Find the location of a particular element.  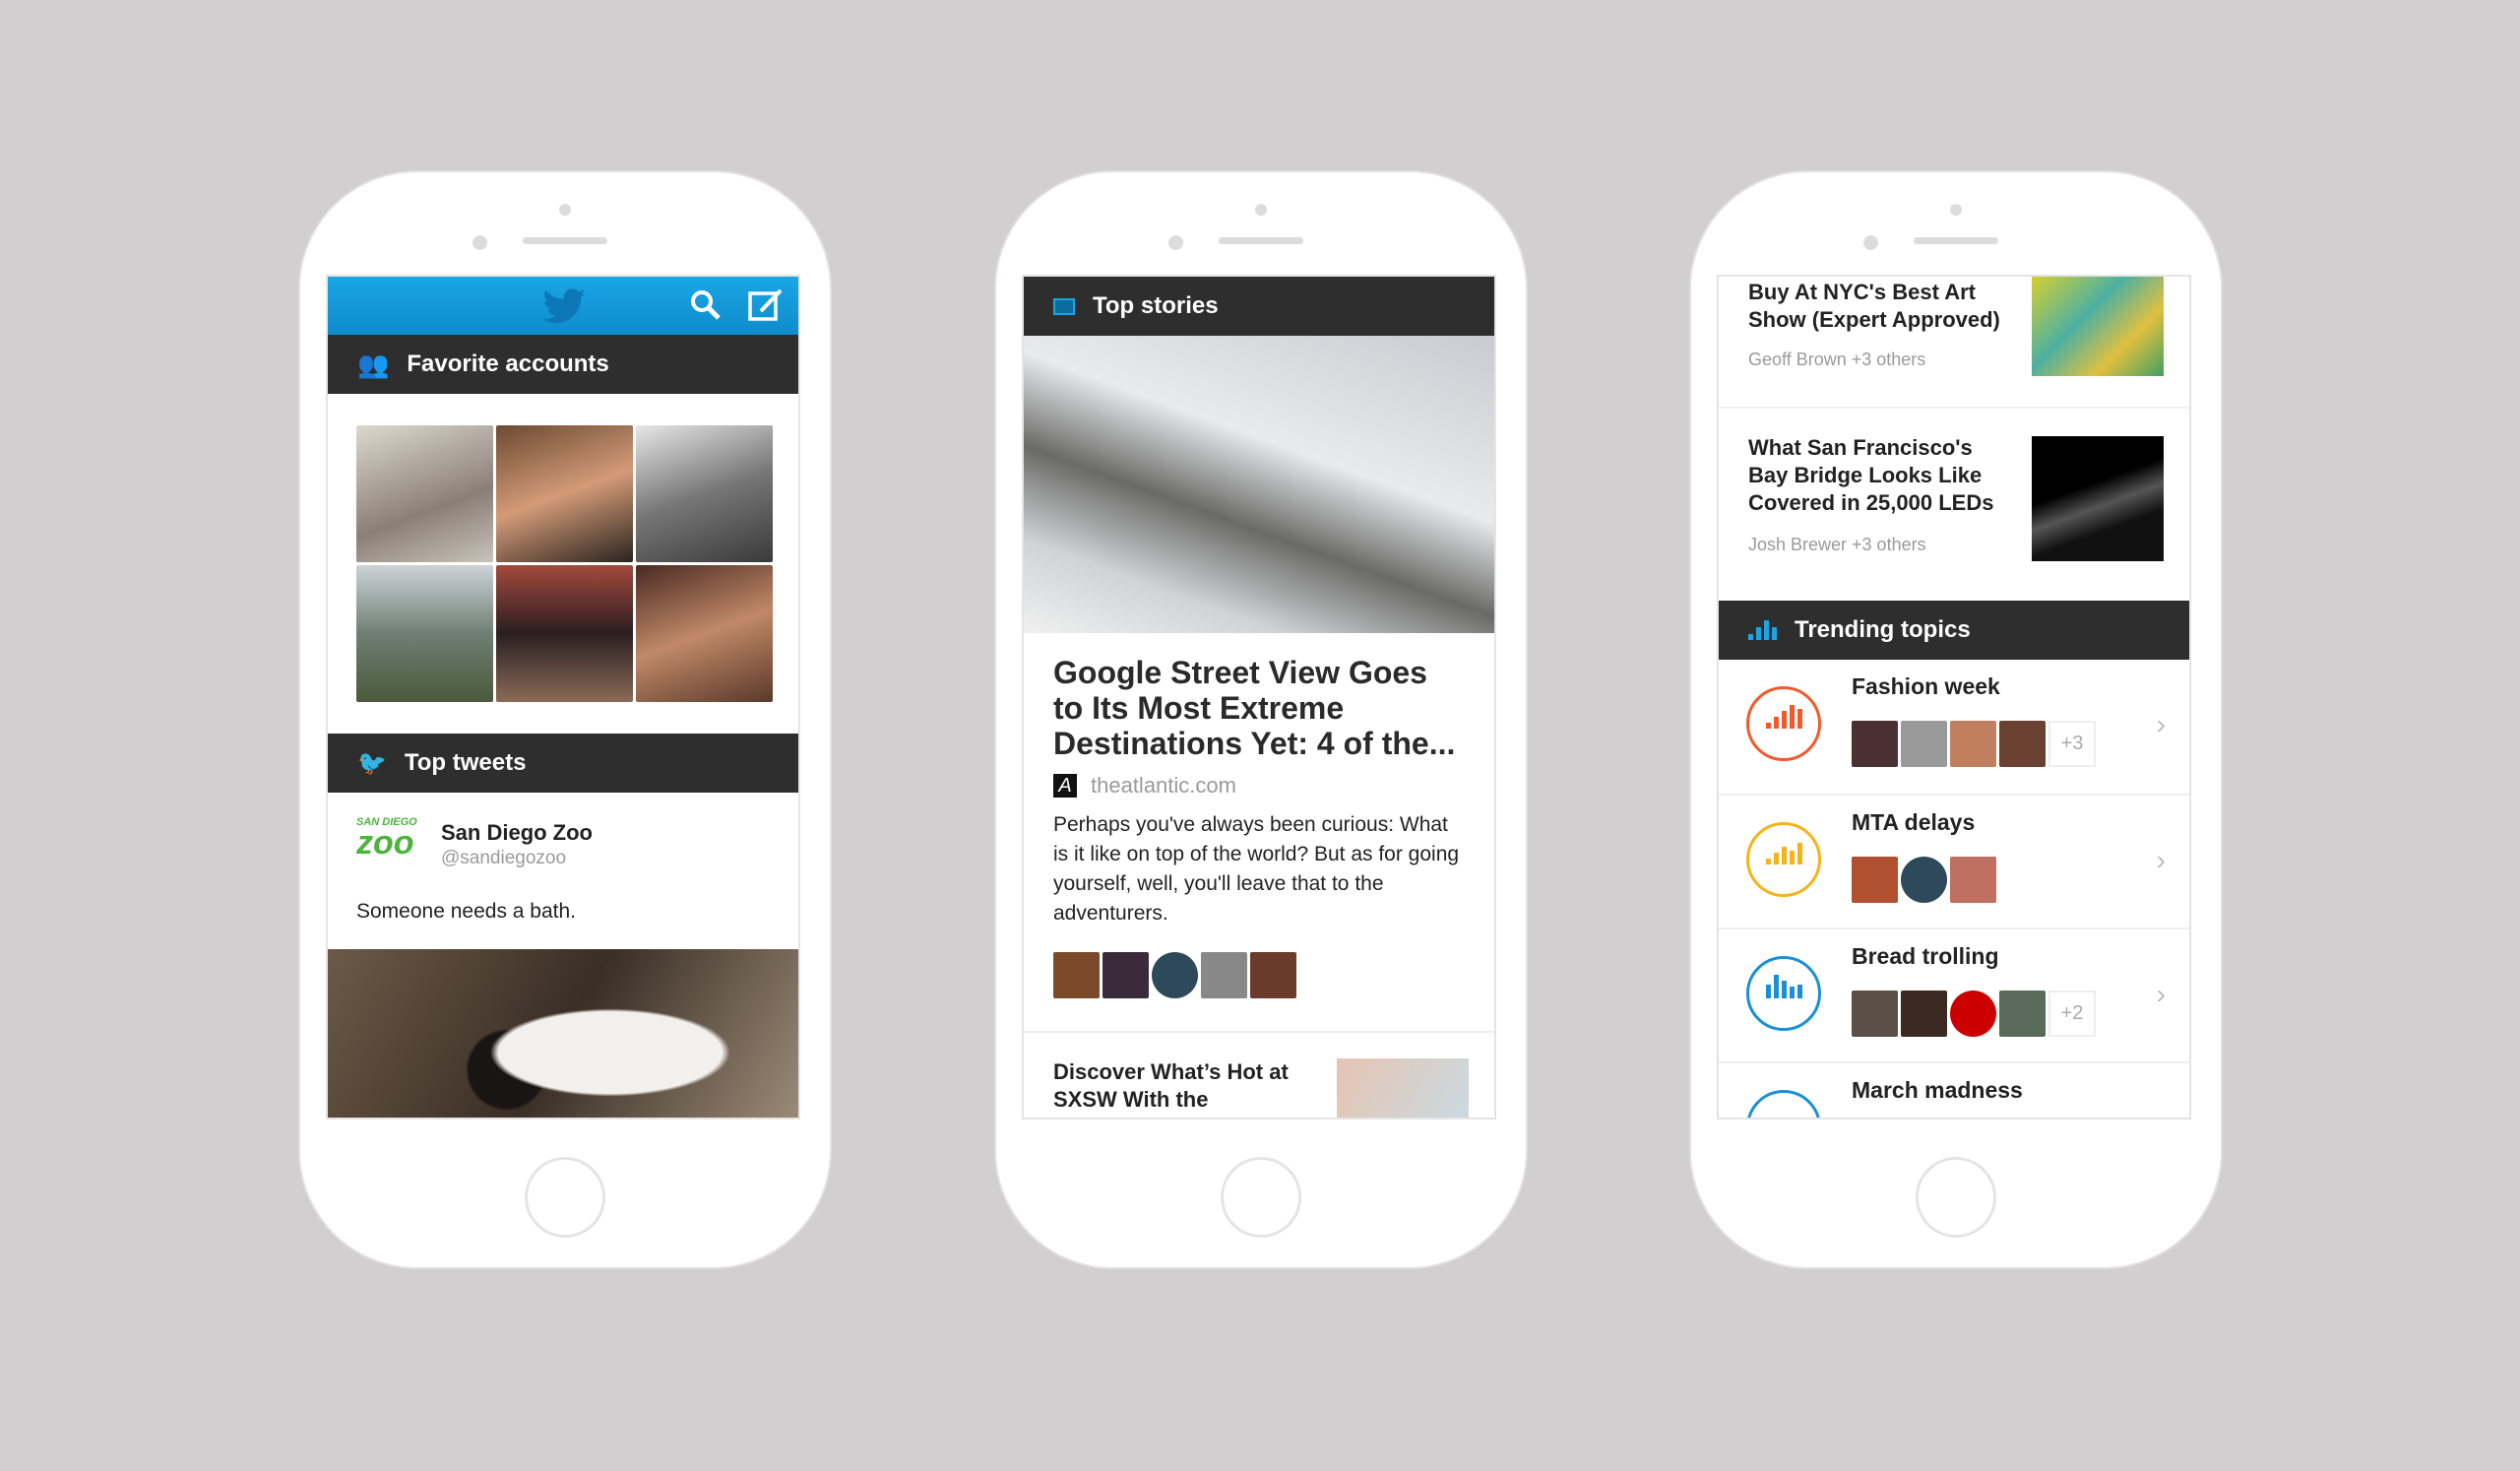

trending-topic-row: Bread trolling +2 › is located at coordinates (1954, 994).